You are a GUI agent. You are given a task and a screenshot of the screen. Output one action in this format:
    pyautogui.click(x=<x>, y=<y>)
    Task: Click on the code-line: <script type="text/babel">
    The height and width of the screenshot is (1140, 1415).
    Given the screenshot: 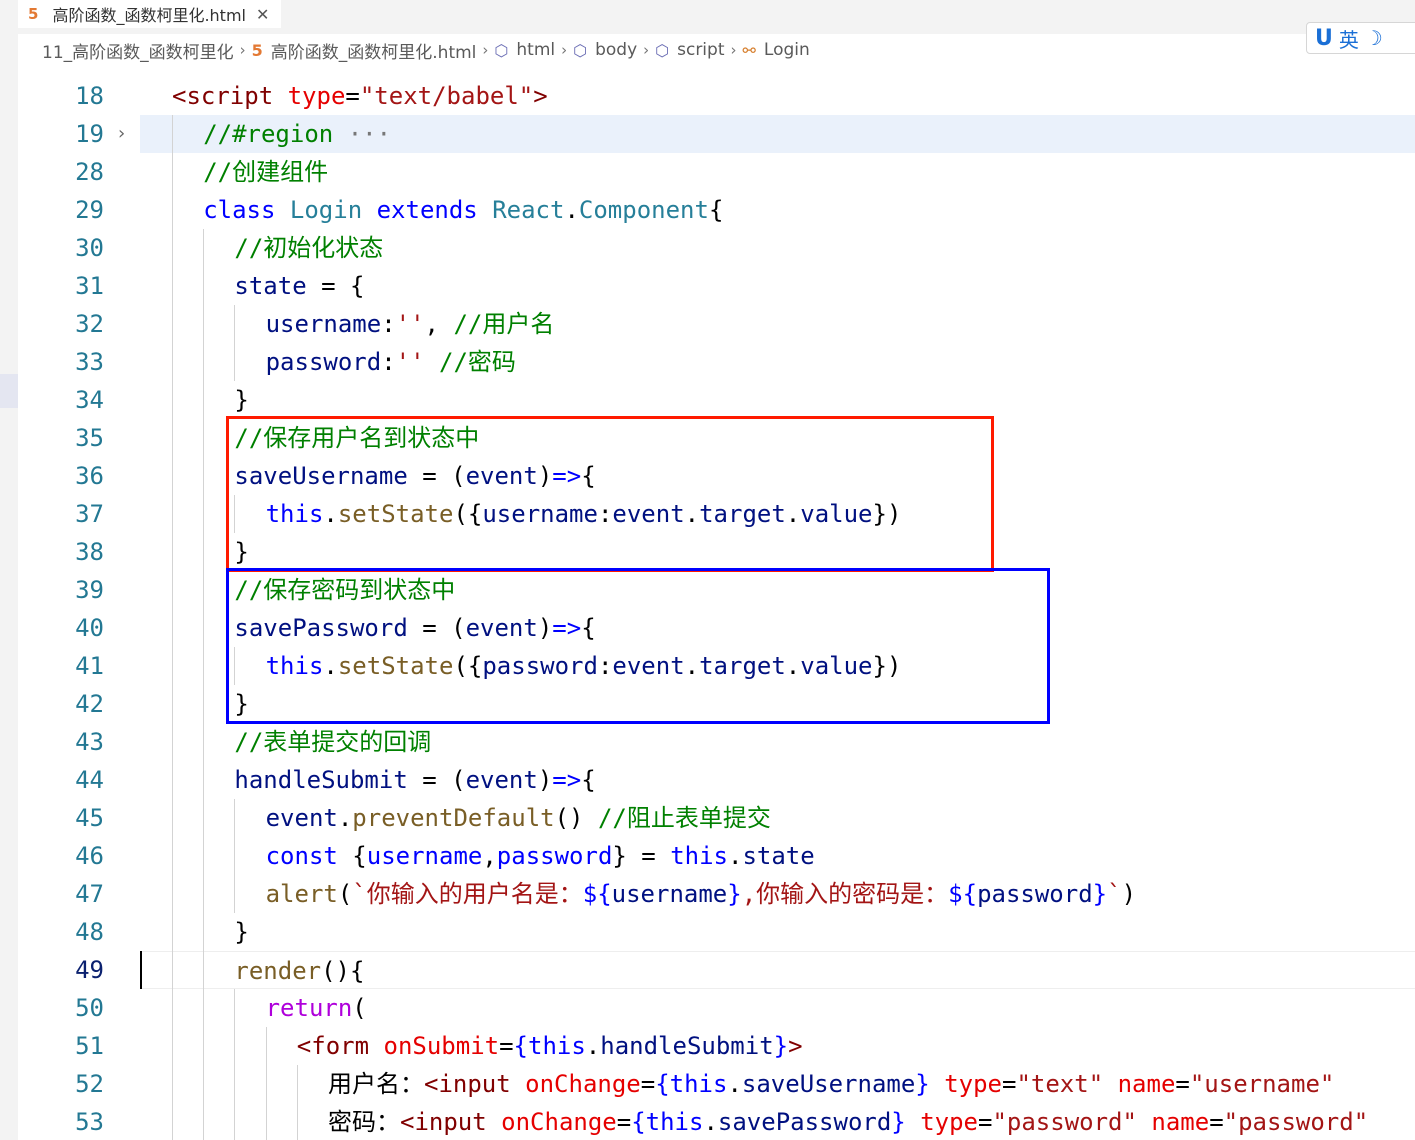 What is the action you would take?
    pyautogui.click(x=777, y=96)
    